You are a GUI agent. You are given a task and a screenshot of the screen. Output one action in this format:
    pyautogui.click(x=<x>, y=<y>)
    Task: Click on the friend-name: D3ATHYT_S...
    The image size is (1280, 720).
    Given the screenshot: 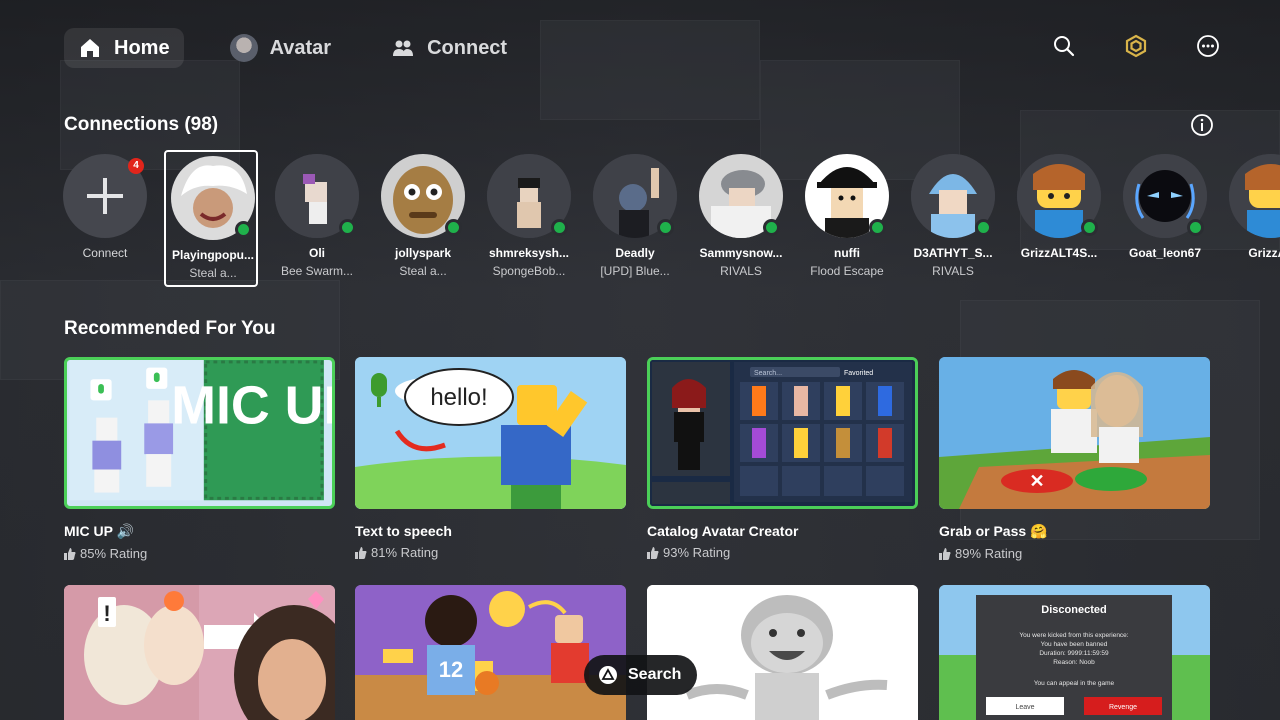 What is the action you would take?
    pyautogui.click(x=953, y=253)
    